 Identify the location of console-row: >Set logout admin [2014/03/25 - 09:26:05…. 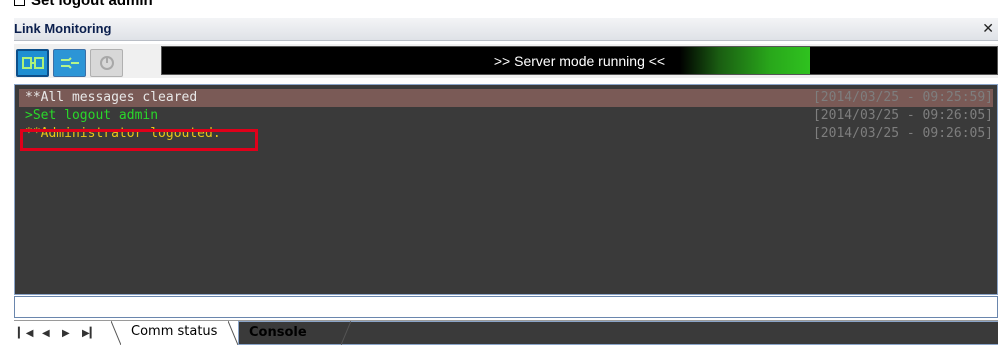
(506, 116).